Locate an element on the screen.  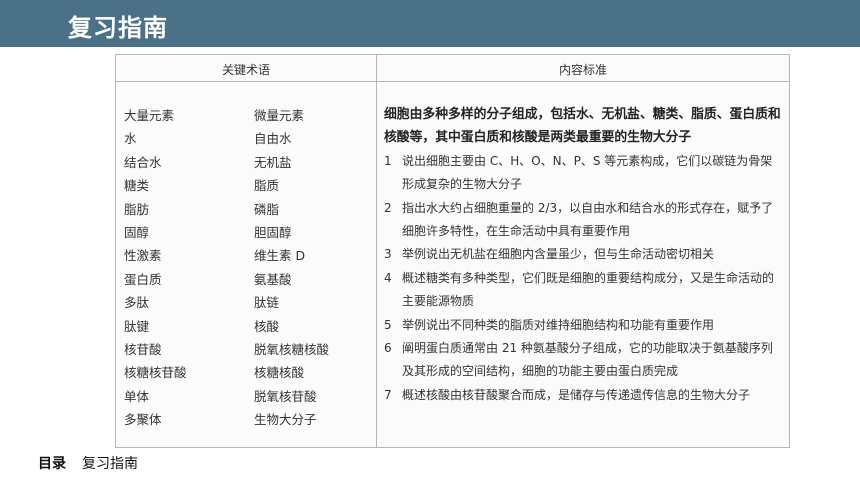
term: 脱氧核苷酸 is located at coordinates (285, 396).